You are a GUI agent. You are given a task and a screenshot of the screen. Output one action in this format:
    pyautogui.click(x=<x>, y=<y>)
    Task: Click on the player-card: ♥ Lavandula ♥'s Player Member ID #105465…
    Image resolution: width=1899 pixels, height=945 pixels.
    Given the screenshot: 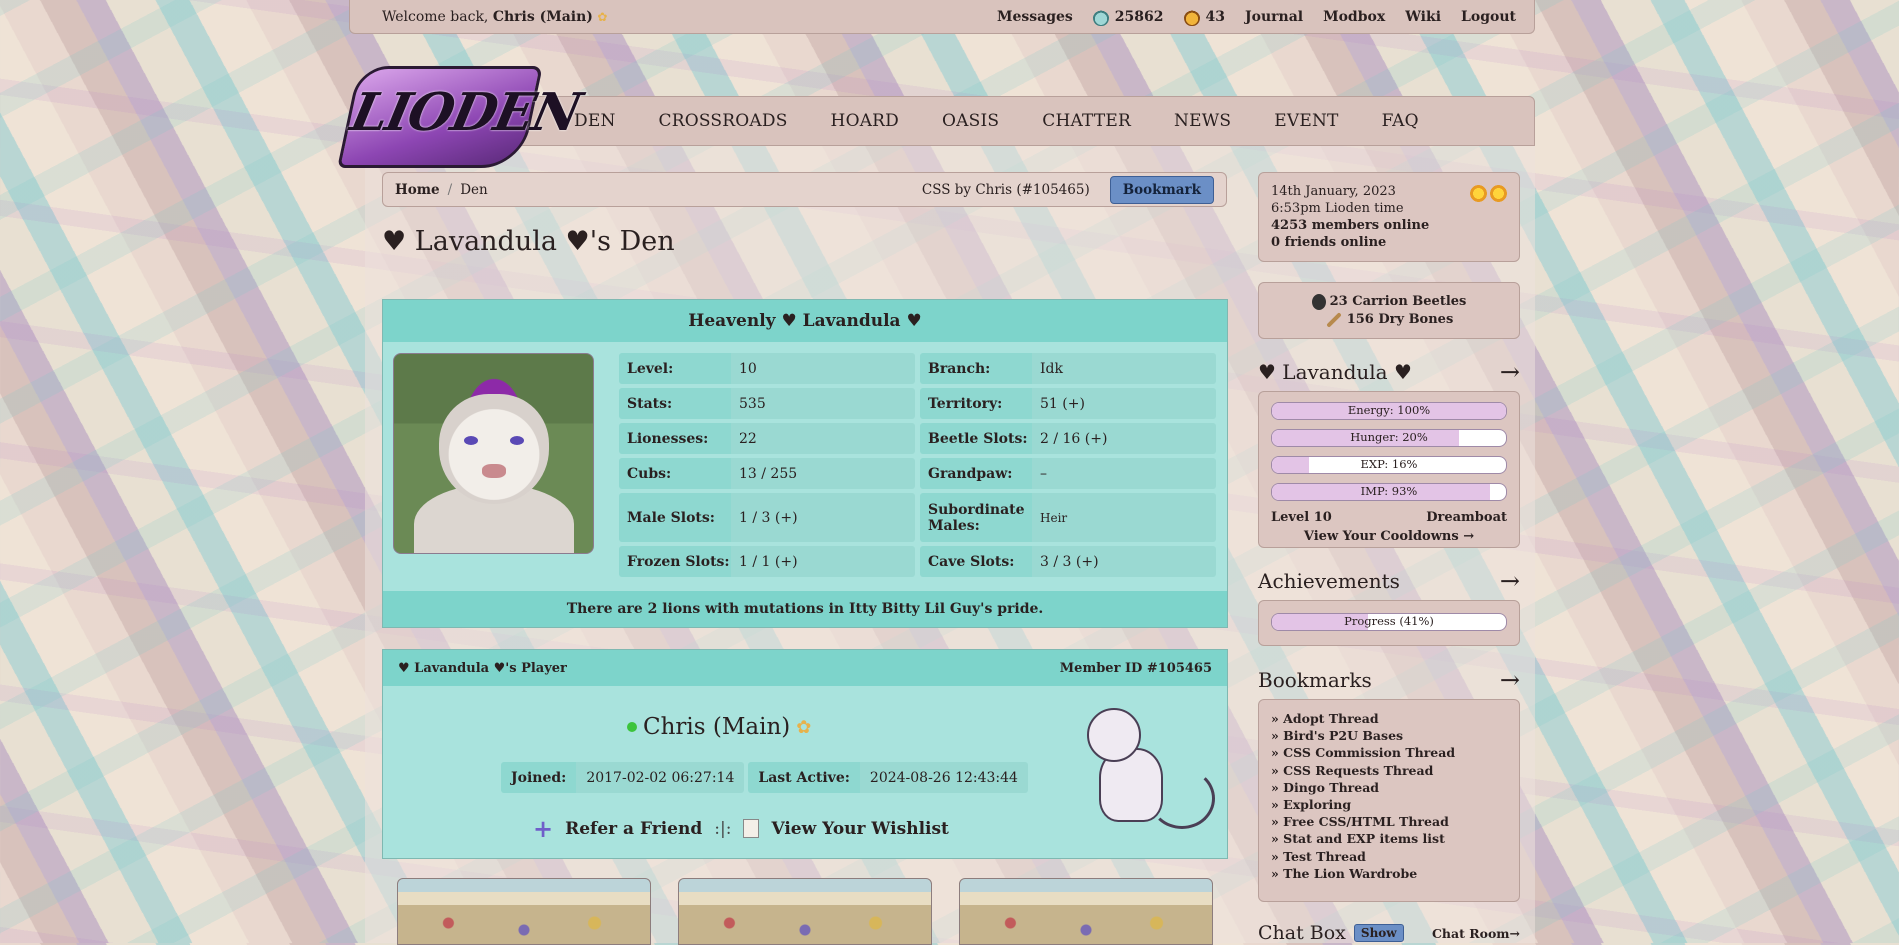 What is the action you would take?
    pyautogui.click(x=805, y=754)
    